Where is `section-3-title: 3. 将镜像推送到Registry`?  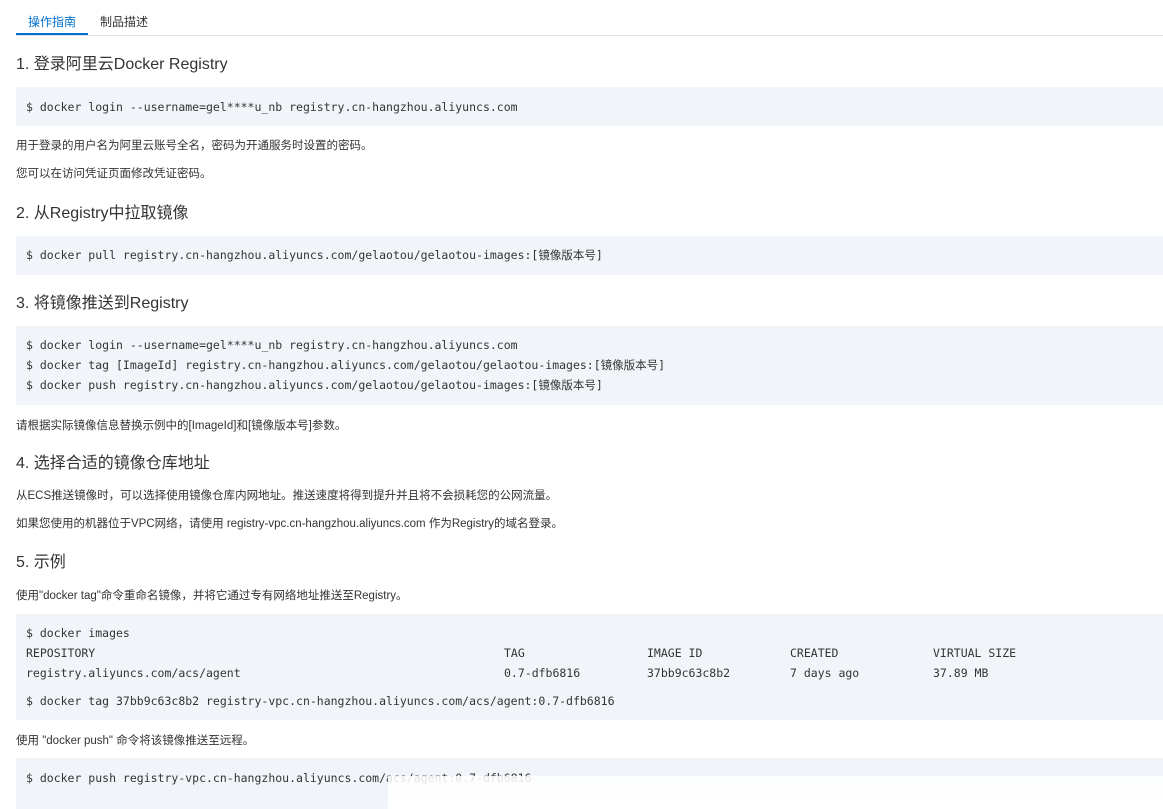
section-3-title: 3. 将镜像推送到Registry is located at coordinates (102, 303).